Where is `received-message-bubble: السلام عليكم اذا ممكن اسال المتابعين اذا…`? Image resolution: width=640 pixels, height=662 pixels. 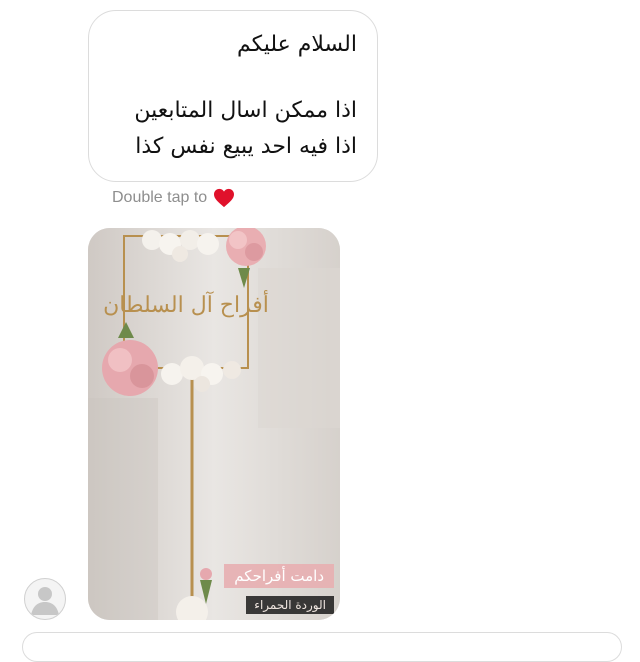 received-message-bubble: السلام عليكم اذا ممكن اسال المتابعين اذا… is located at coordinates (233, 96).